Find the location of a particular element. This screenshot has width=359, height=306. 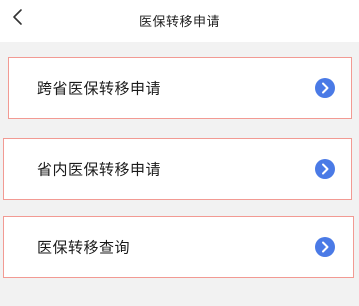

menu-item-label: 医保转移查询 is located at coordinates (84, 247).